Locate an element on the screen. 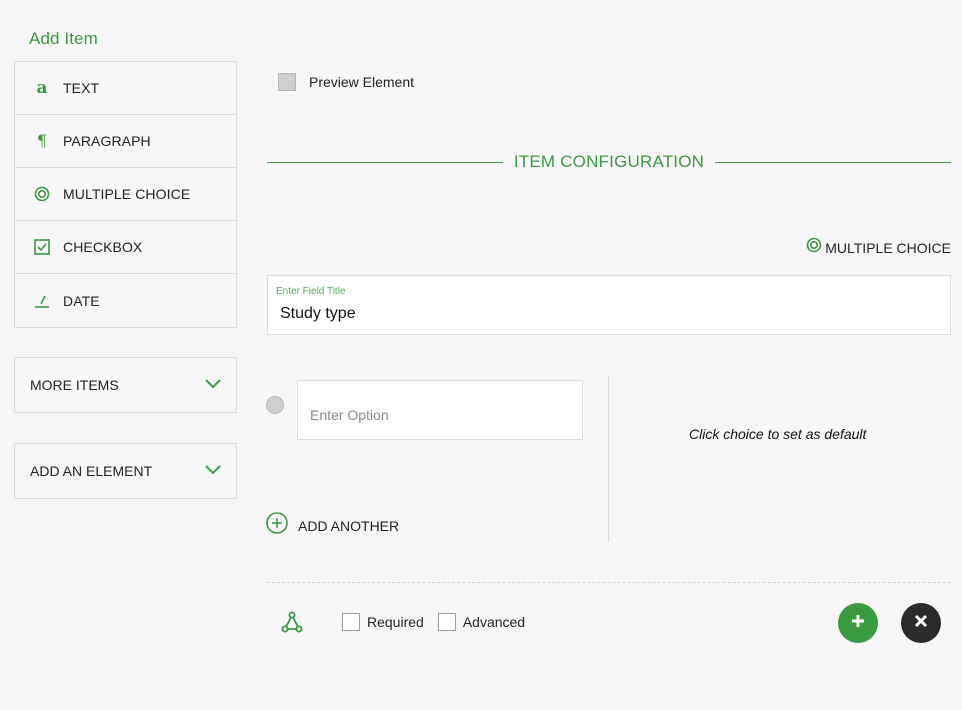  section-heading: ITEM CONFIGURATION is located at coordinates (609, 162).